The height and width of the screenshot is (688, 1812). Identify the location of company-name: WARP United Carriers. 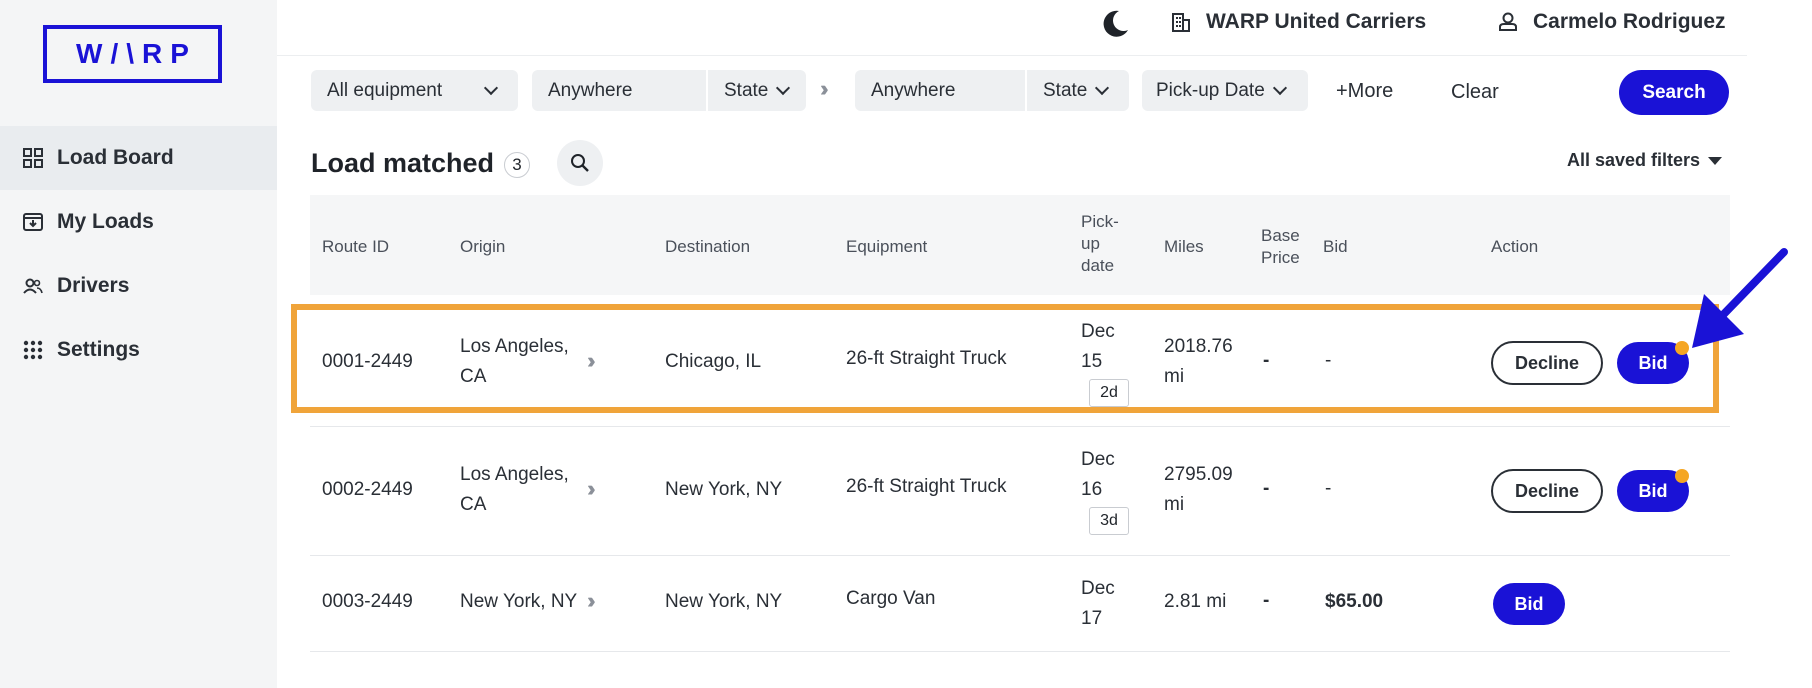
(1298, 22).